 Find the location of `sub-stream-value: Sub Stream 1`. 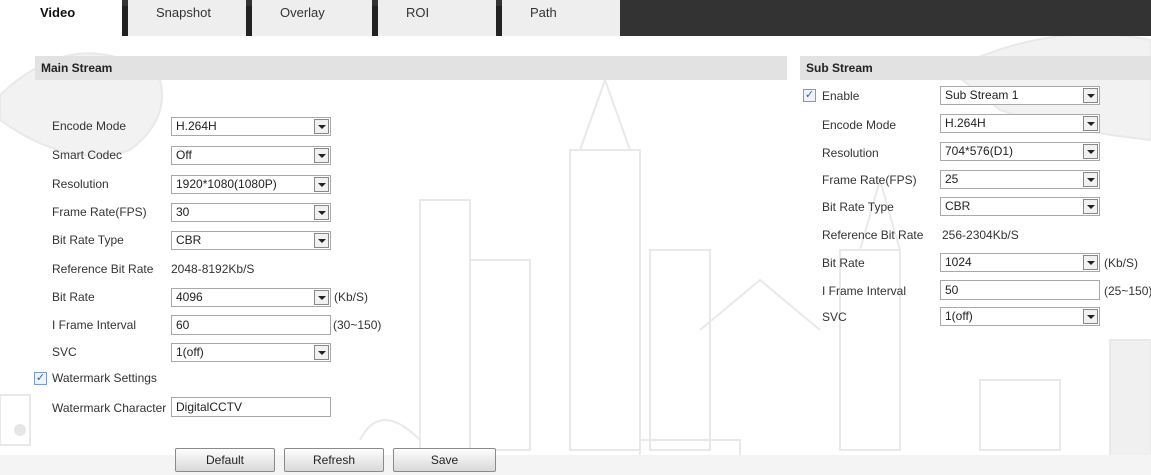

sub-stream-value: Sub Stream 1 is located at coordinates (982, 95).